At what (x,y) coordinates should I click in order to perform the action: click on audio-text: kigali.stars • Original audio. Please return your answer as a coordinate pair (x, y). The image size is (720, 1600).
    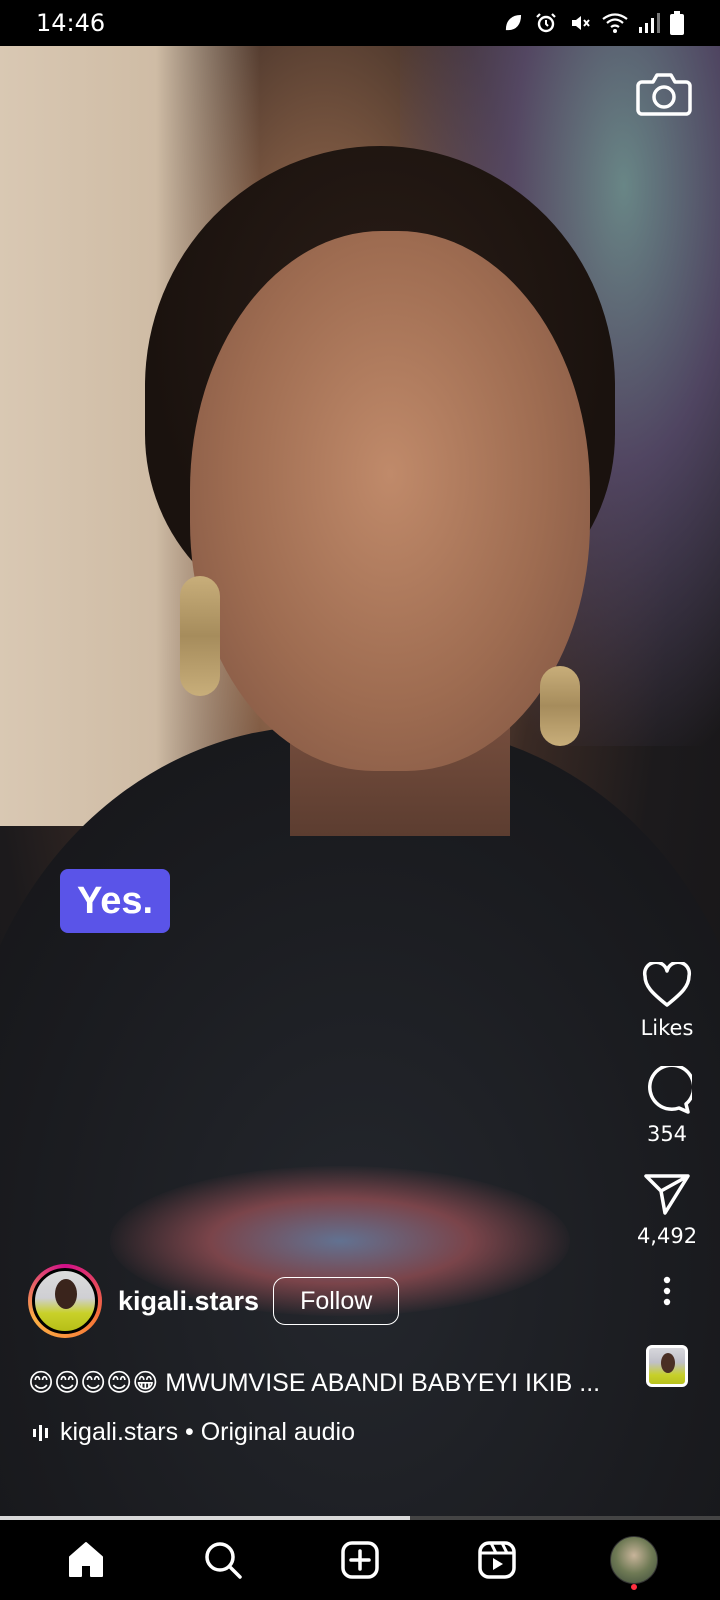
    Looking at the image, I should click on (207, 1432).